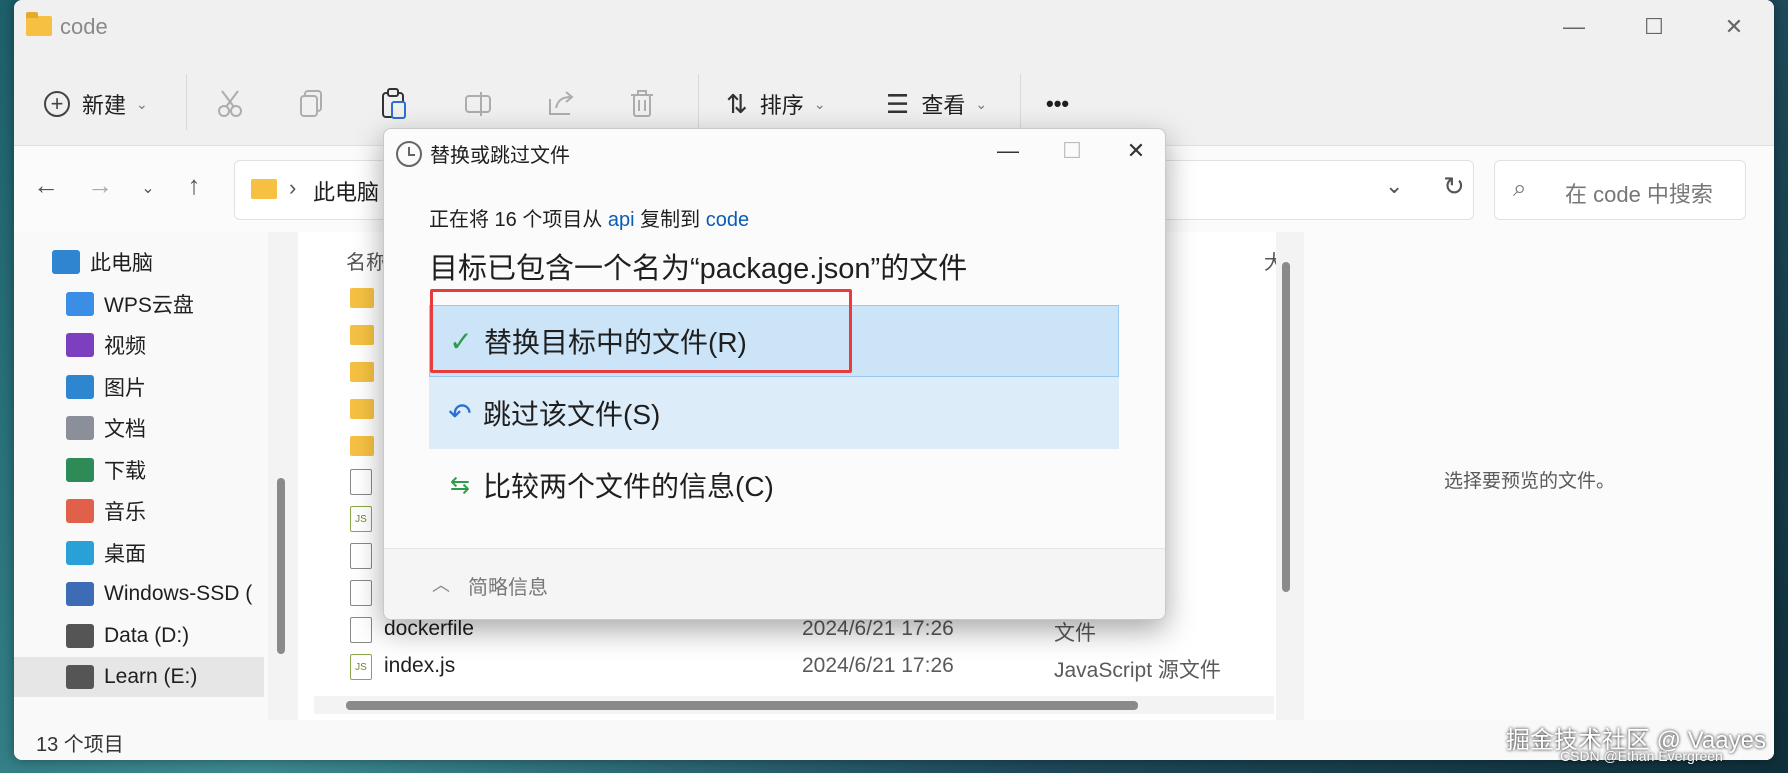 This screenshot has height=773, width=1788. I want to click on view-icon: ☰, so click(898, 103).